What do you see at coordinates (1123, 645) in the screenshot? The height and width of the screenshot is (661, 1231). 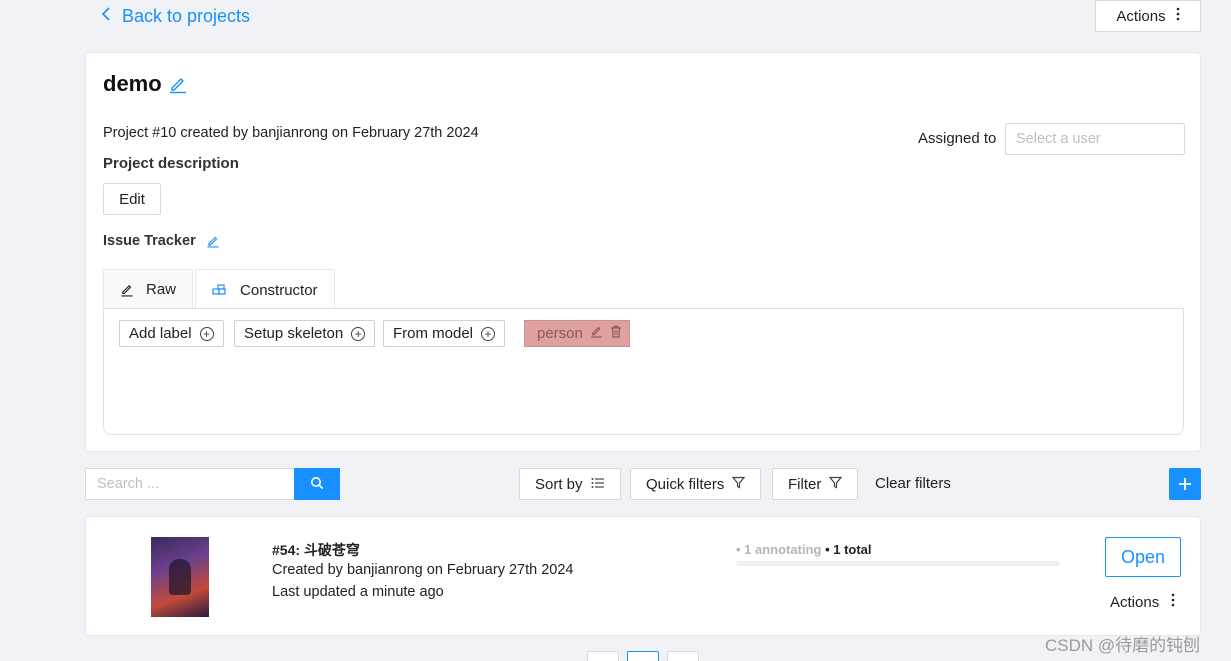 I see `watermark-text: CSDN @待磨的钝刨` at bounding box center [1123, 645].